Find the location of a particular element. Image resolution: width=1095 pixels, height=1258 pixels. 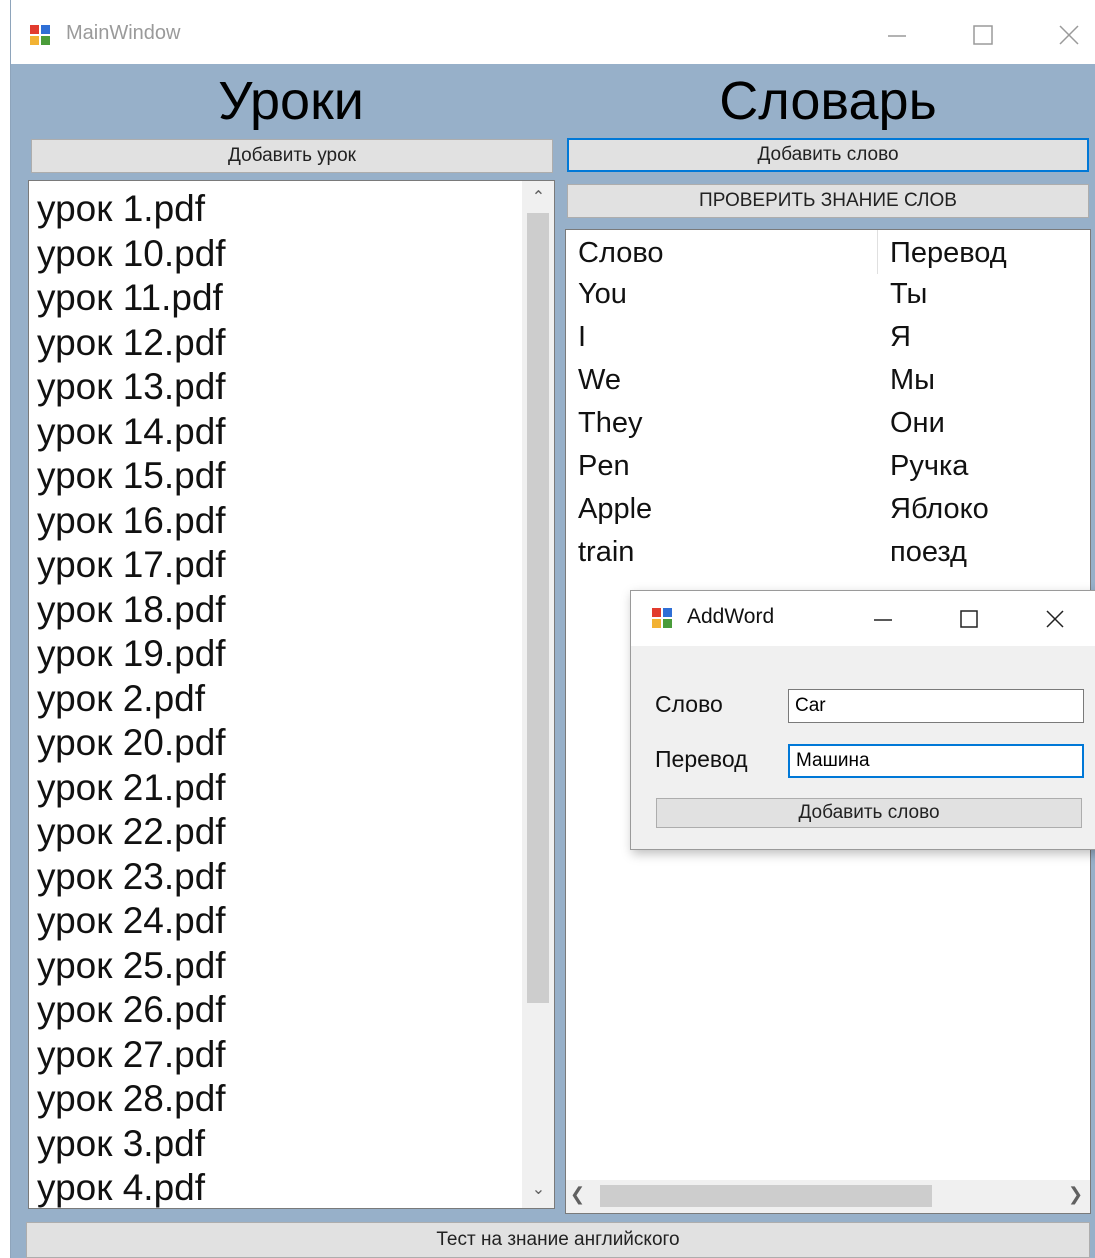

dialog-title: AddWord is located at coordinates (731, 616).